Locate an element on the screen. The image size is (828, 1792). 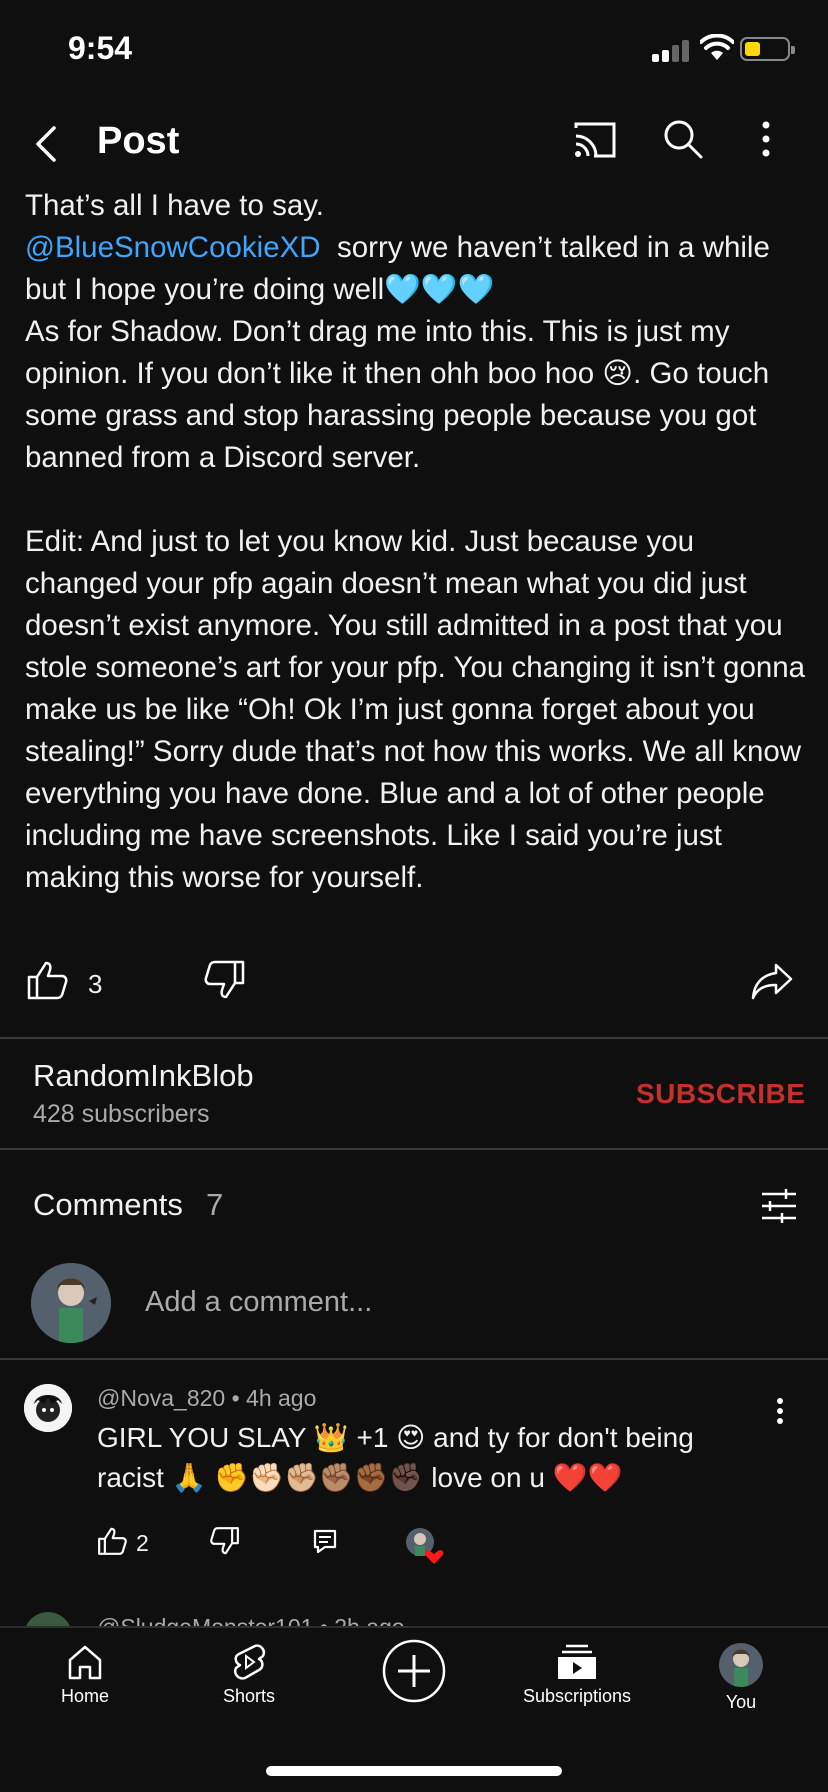
battery-icon is located at coordinates (767, 49).